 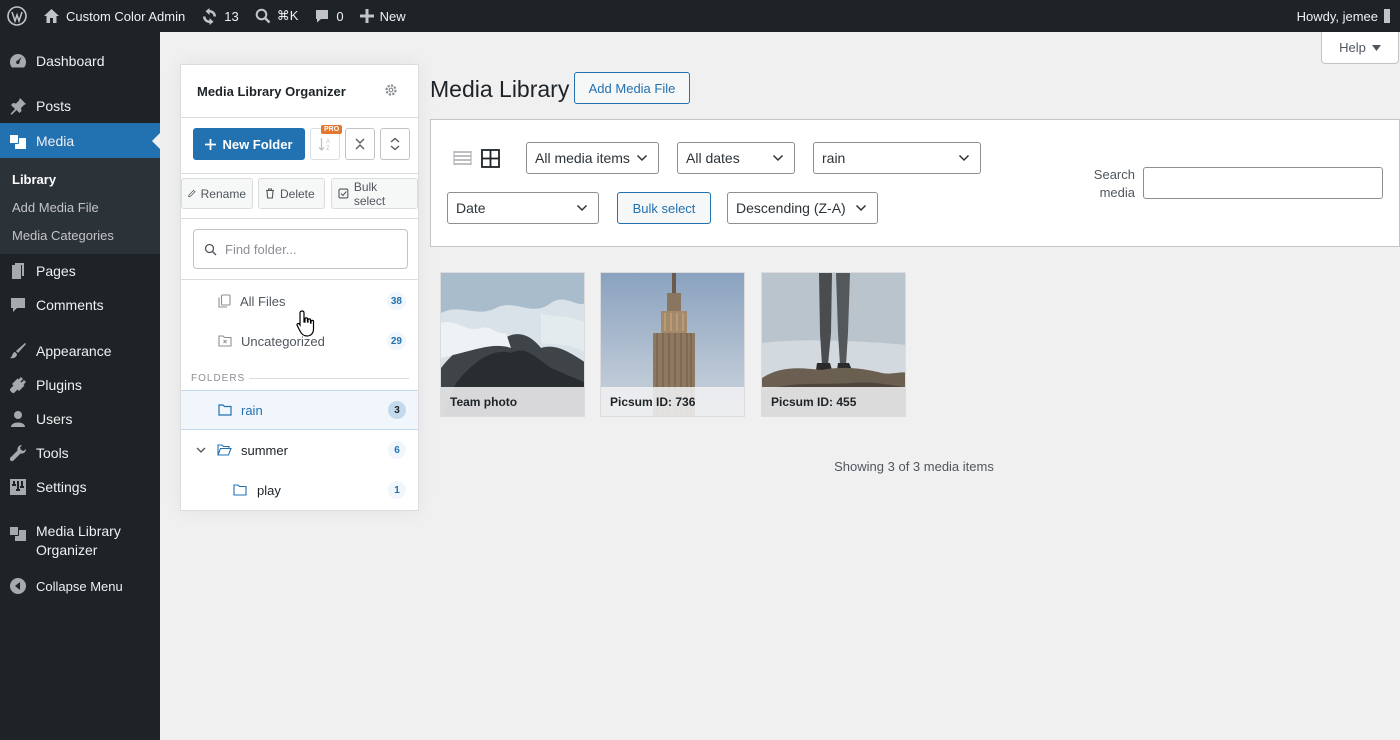 I want to click on selected-value: All dates, so click(x=713, y=158).